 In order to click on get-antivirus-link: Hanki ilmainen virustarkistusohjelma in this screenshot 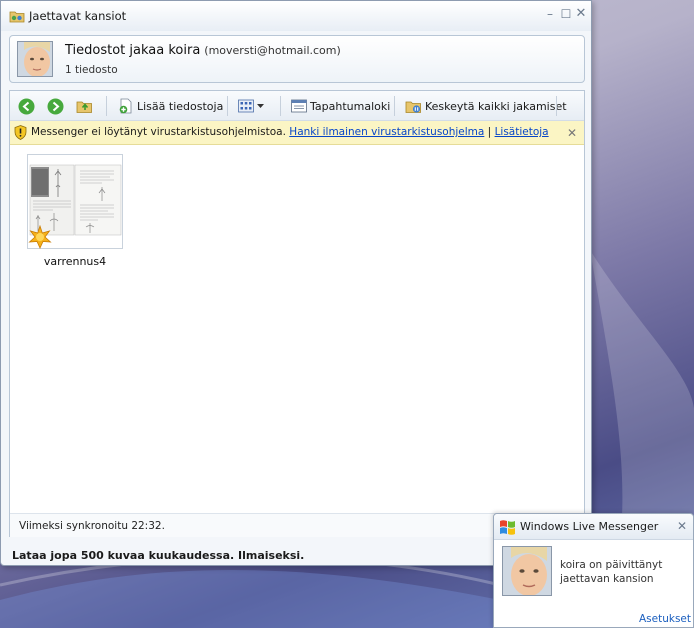, I will do `click(386, 132)`.